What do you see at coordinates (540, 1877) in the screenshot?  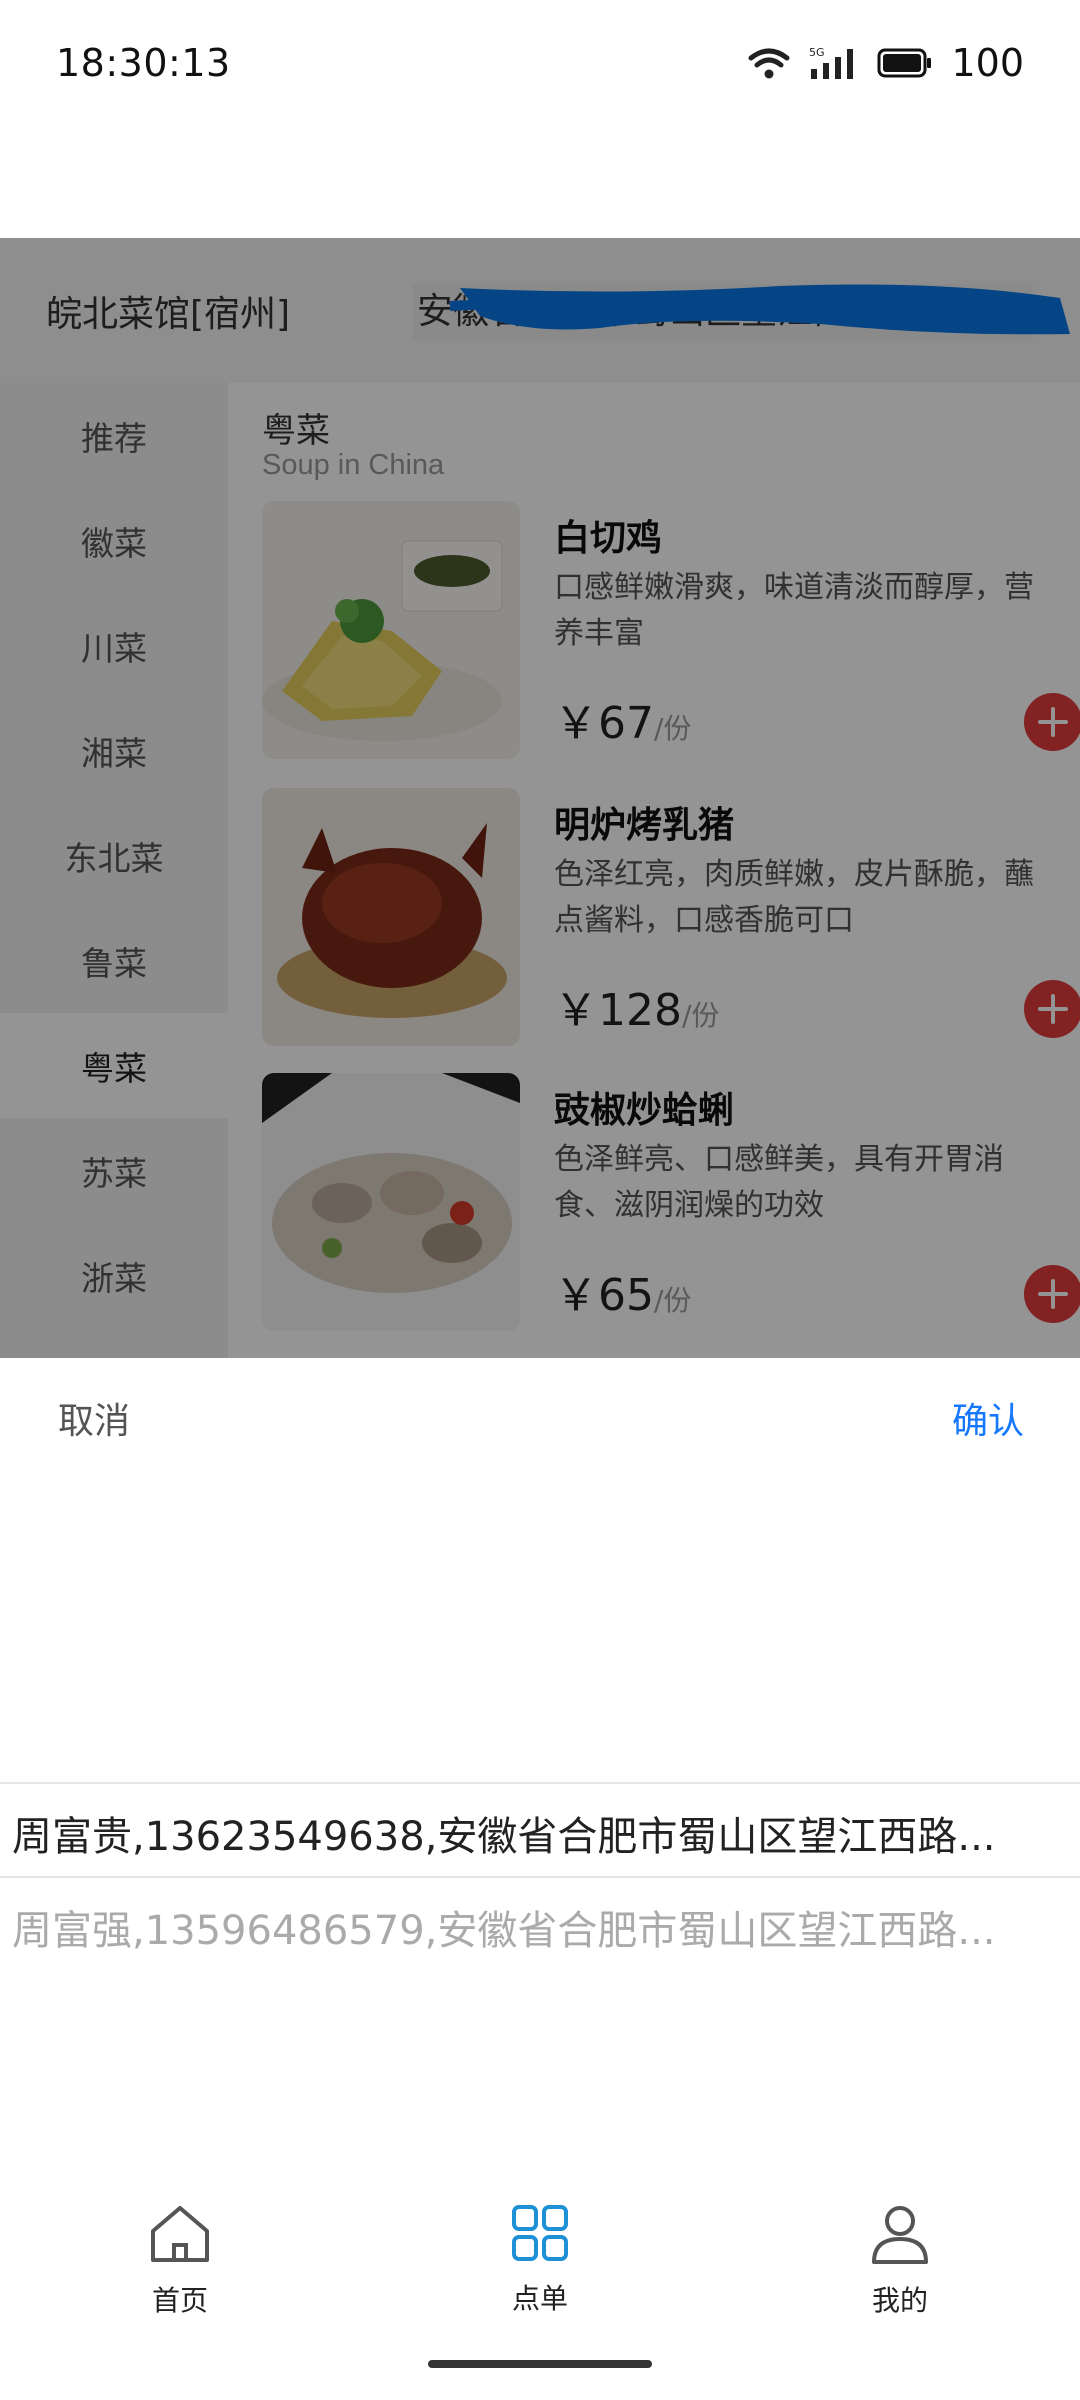 I see `picker-divider-bottom` at bounding box center [540, 1877].